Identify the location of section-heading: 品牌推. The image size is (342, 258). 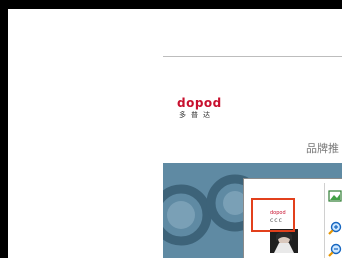
(322, 148).